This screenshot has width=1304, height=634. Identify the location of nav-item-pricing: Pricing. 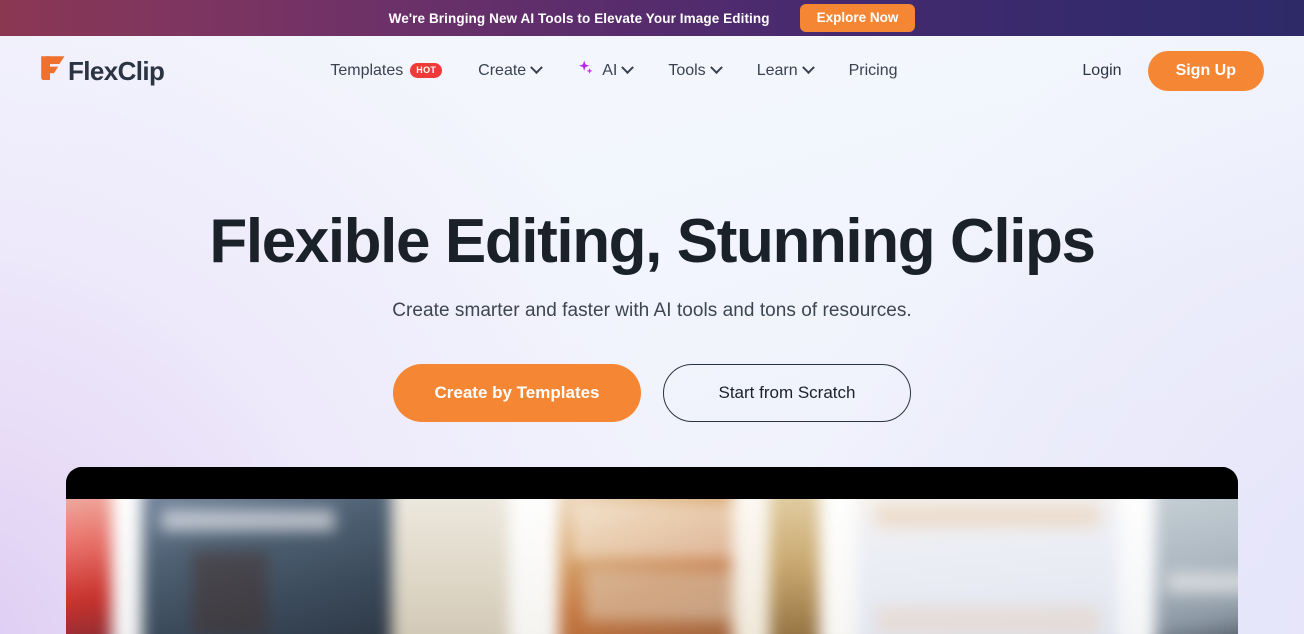
(873, 70).